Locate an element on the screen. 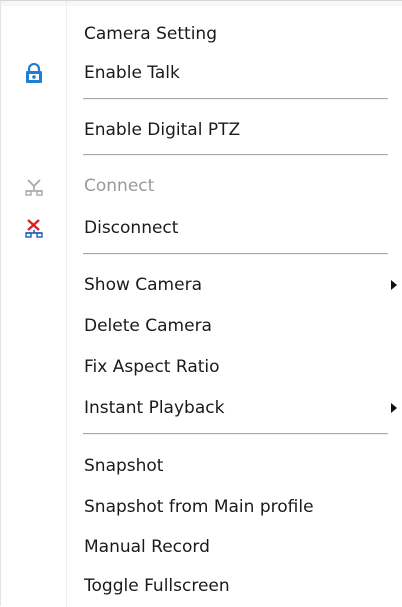  menu-item-show-camera: Show Camera is located at coordinates (201, 285).